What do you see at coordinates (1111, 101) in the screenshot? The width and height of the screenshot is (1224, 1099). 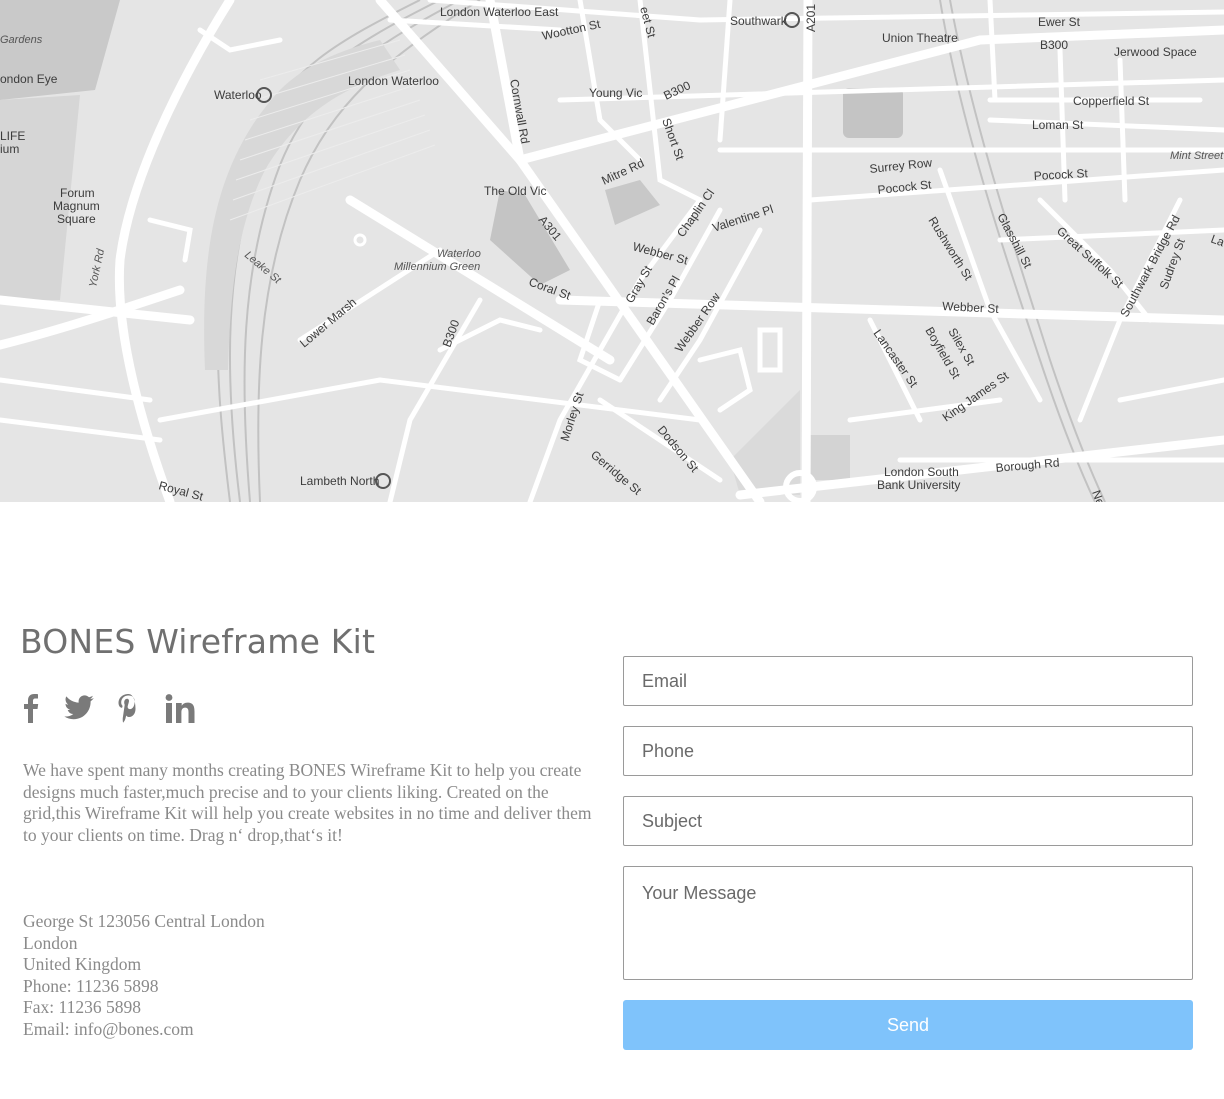 I see `map-label: Copperfield St` at bounding box center [1111, 101].